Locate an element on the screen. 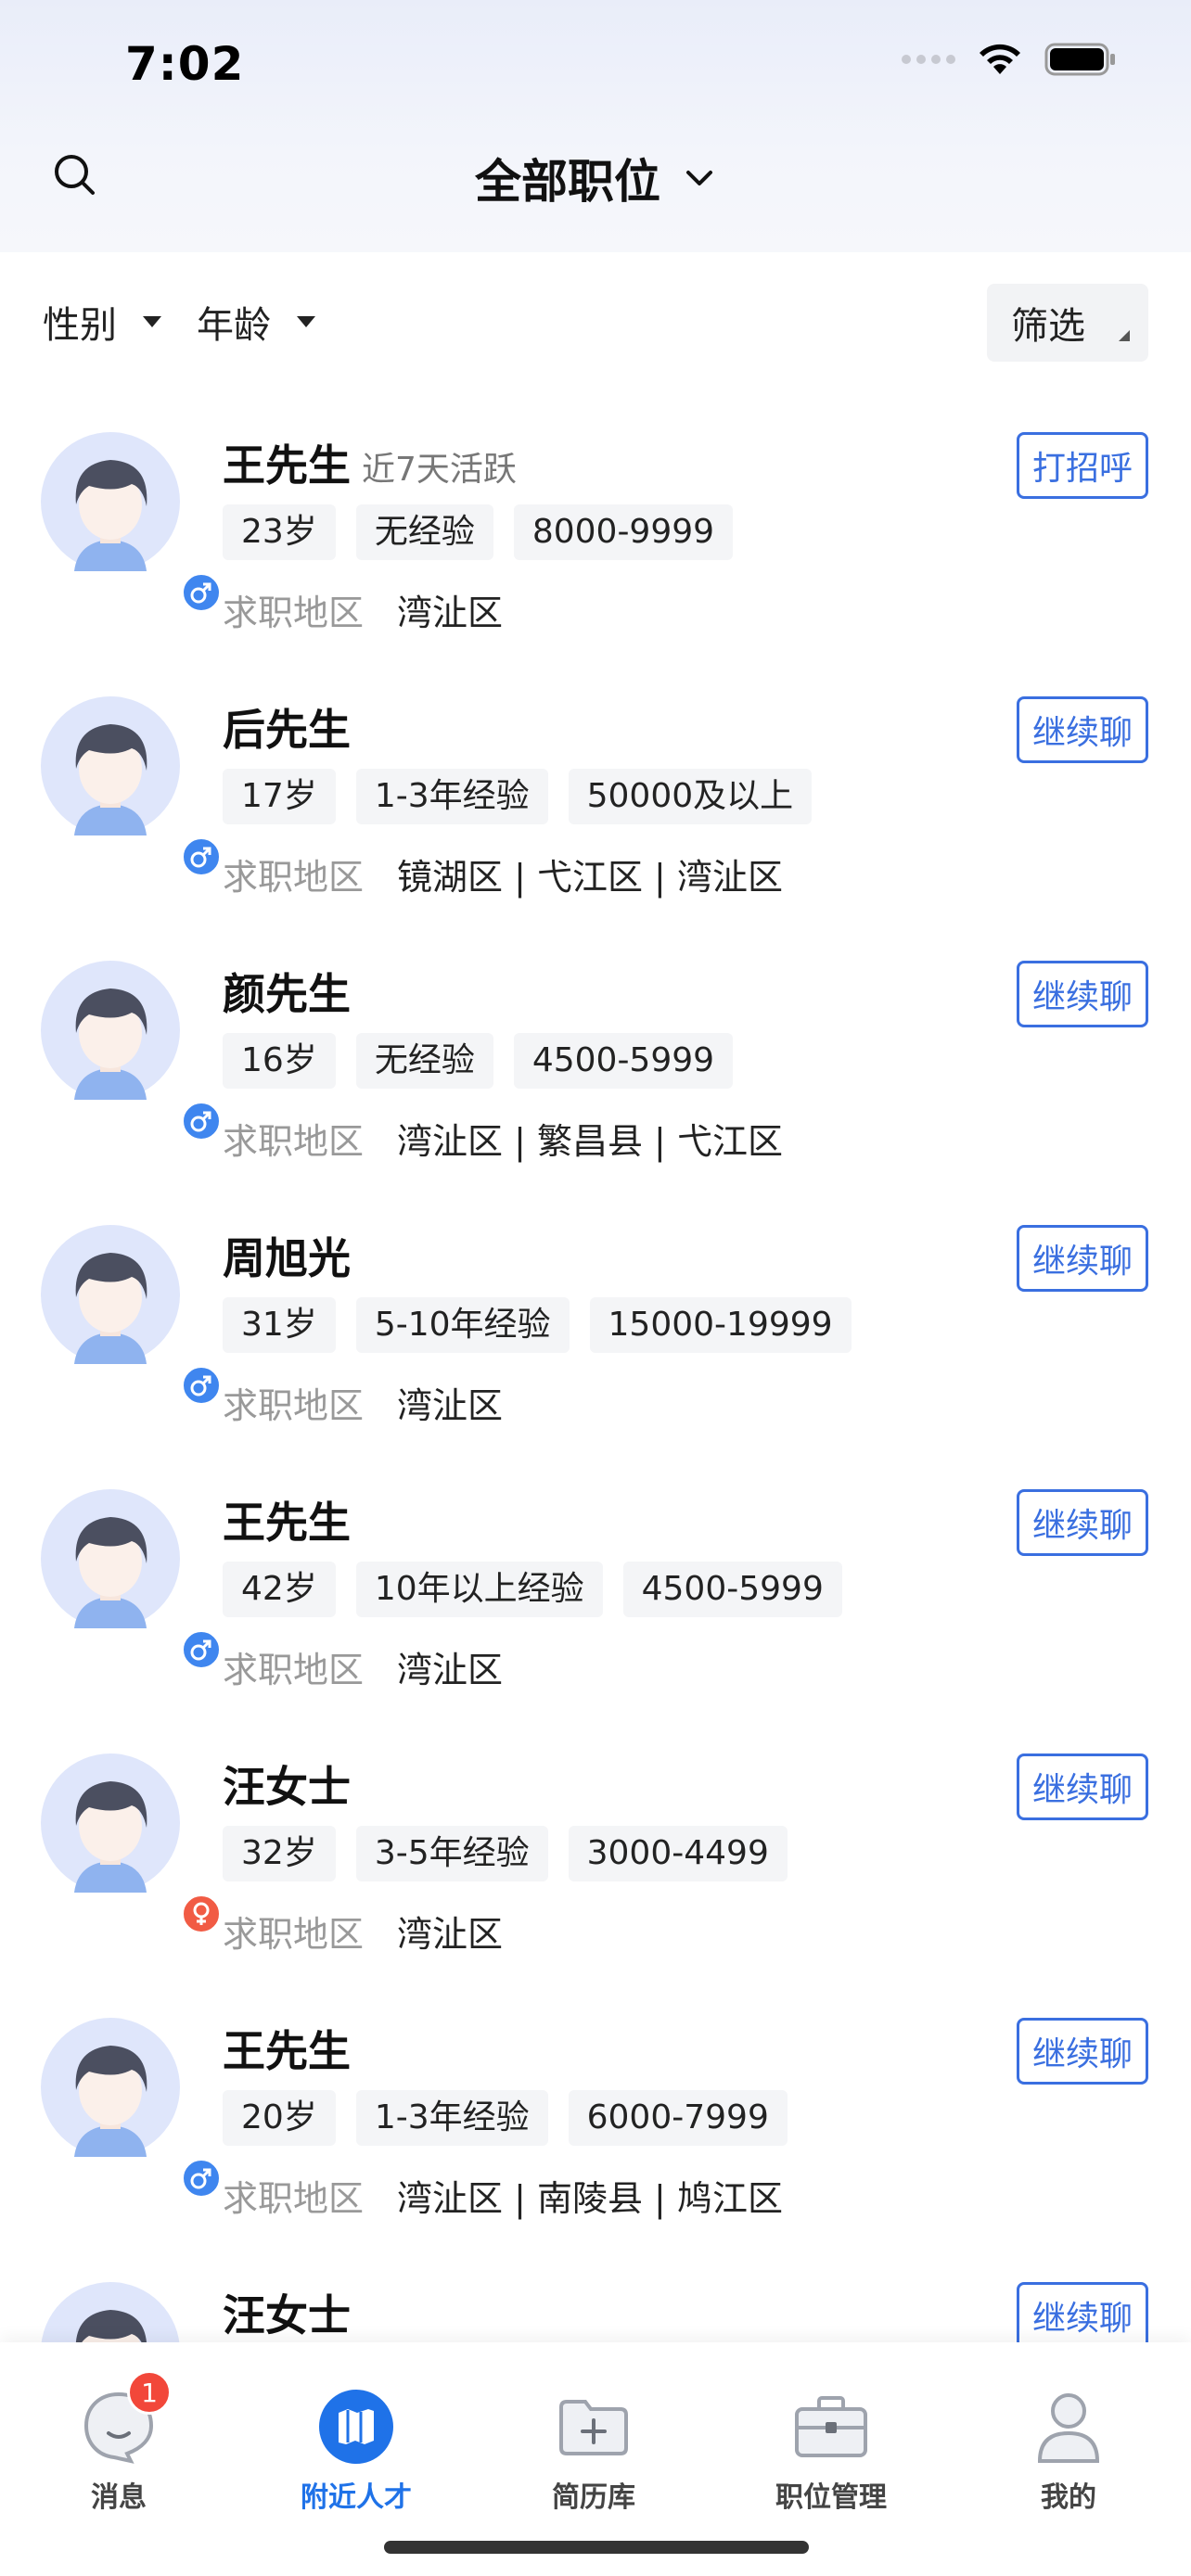  bottom-tab-bar: 1 消息 附近人才 简历库 职位管理 我的 is located at coordinates (595, 2459).